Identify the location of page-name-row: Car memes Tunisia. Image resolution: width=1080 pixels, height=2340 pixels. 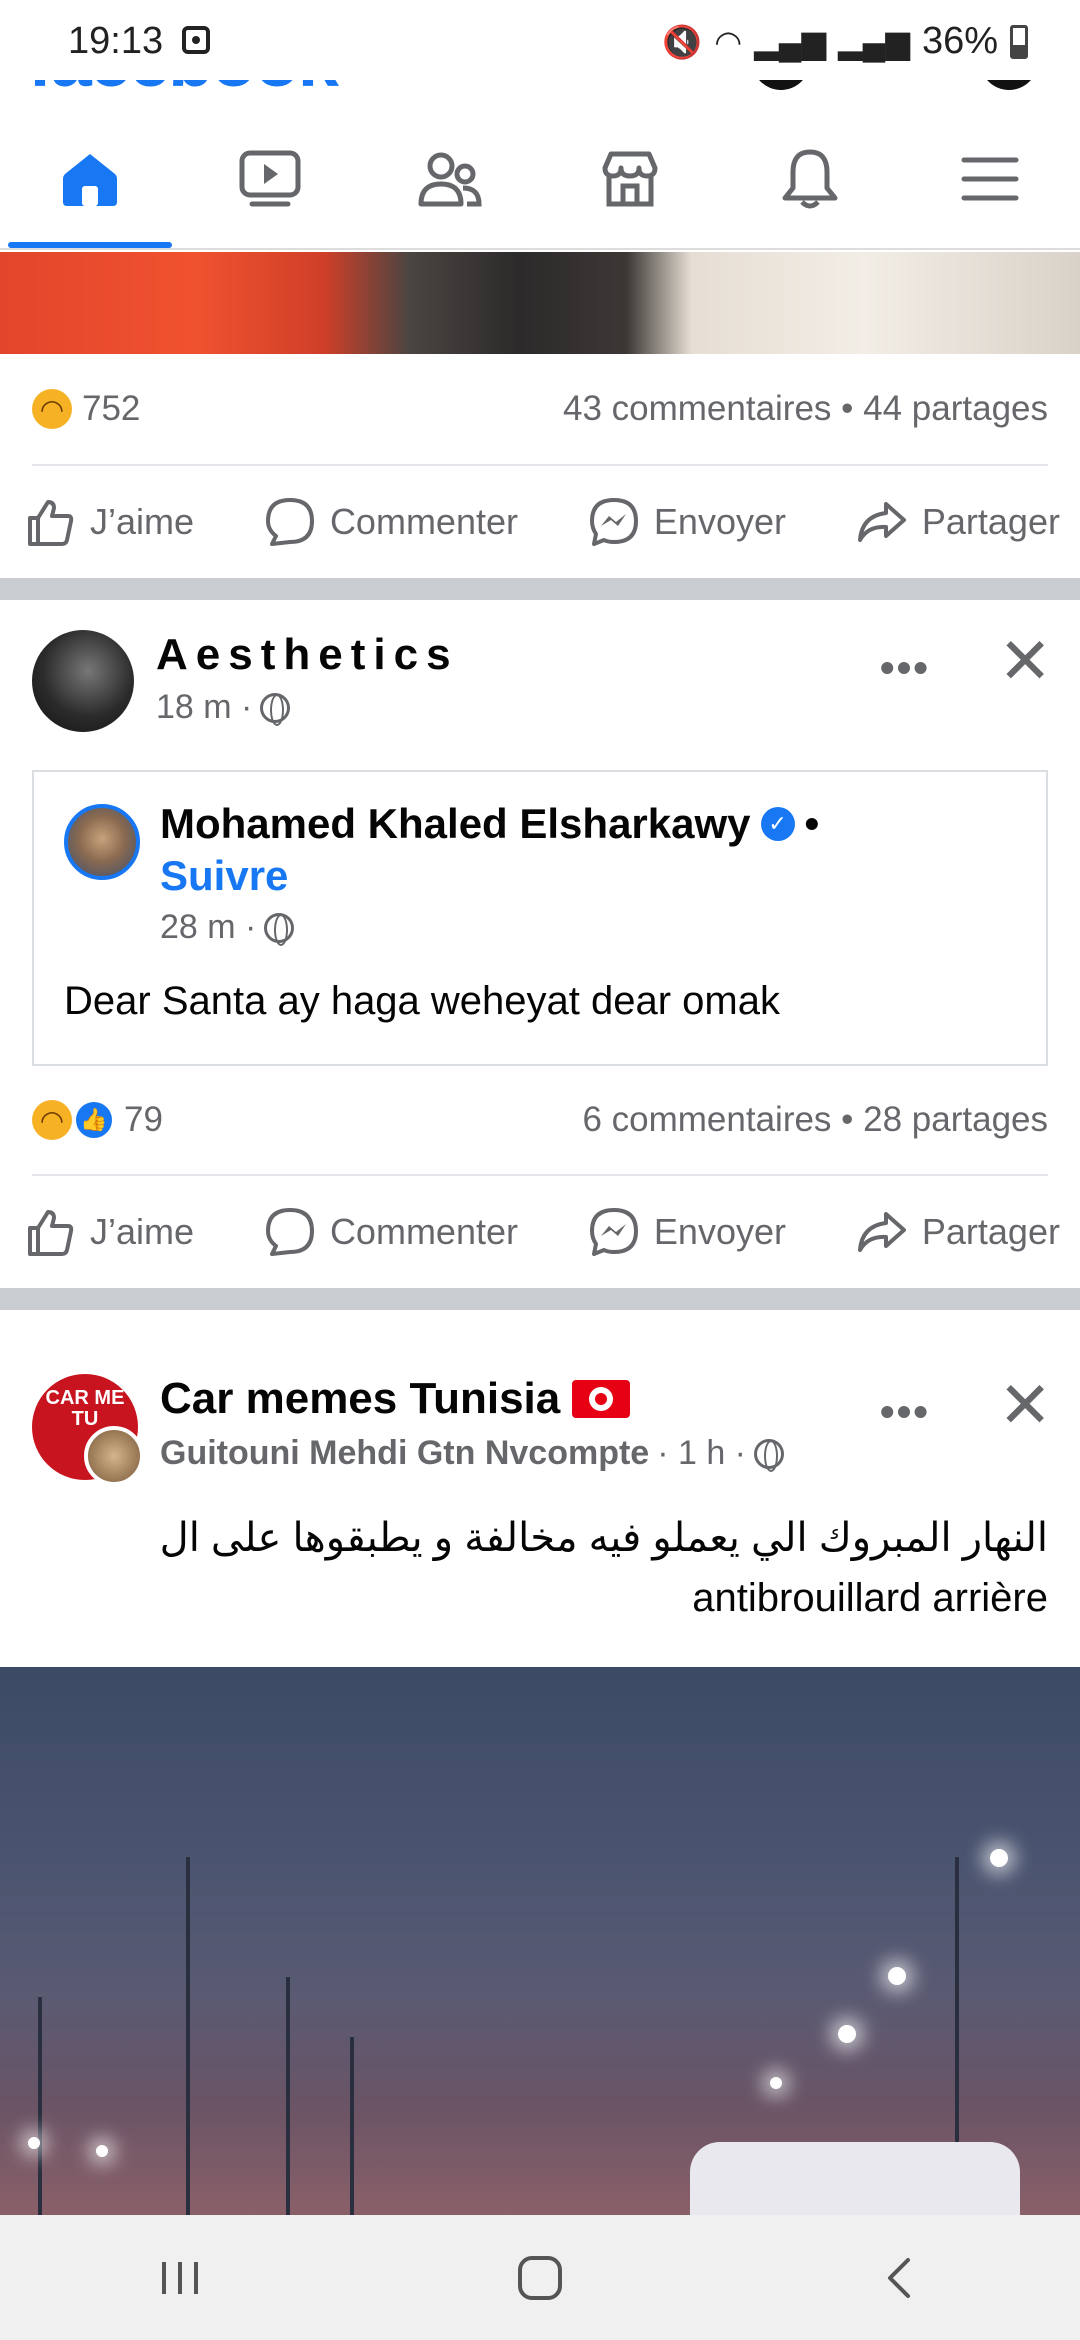
(472, 1399).